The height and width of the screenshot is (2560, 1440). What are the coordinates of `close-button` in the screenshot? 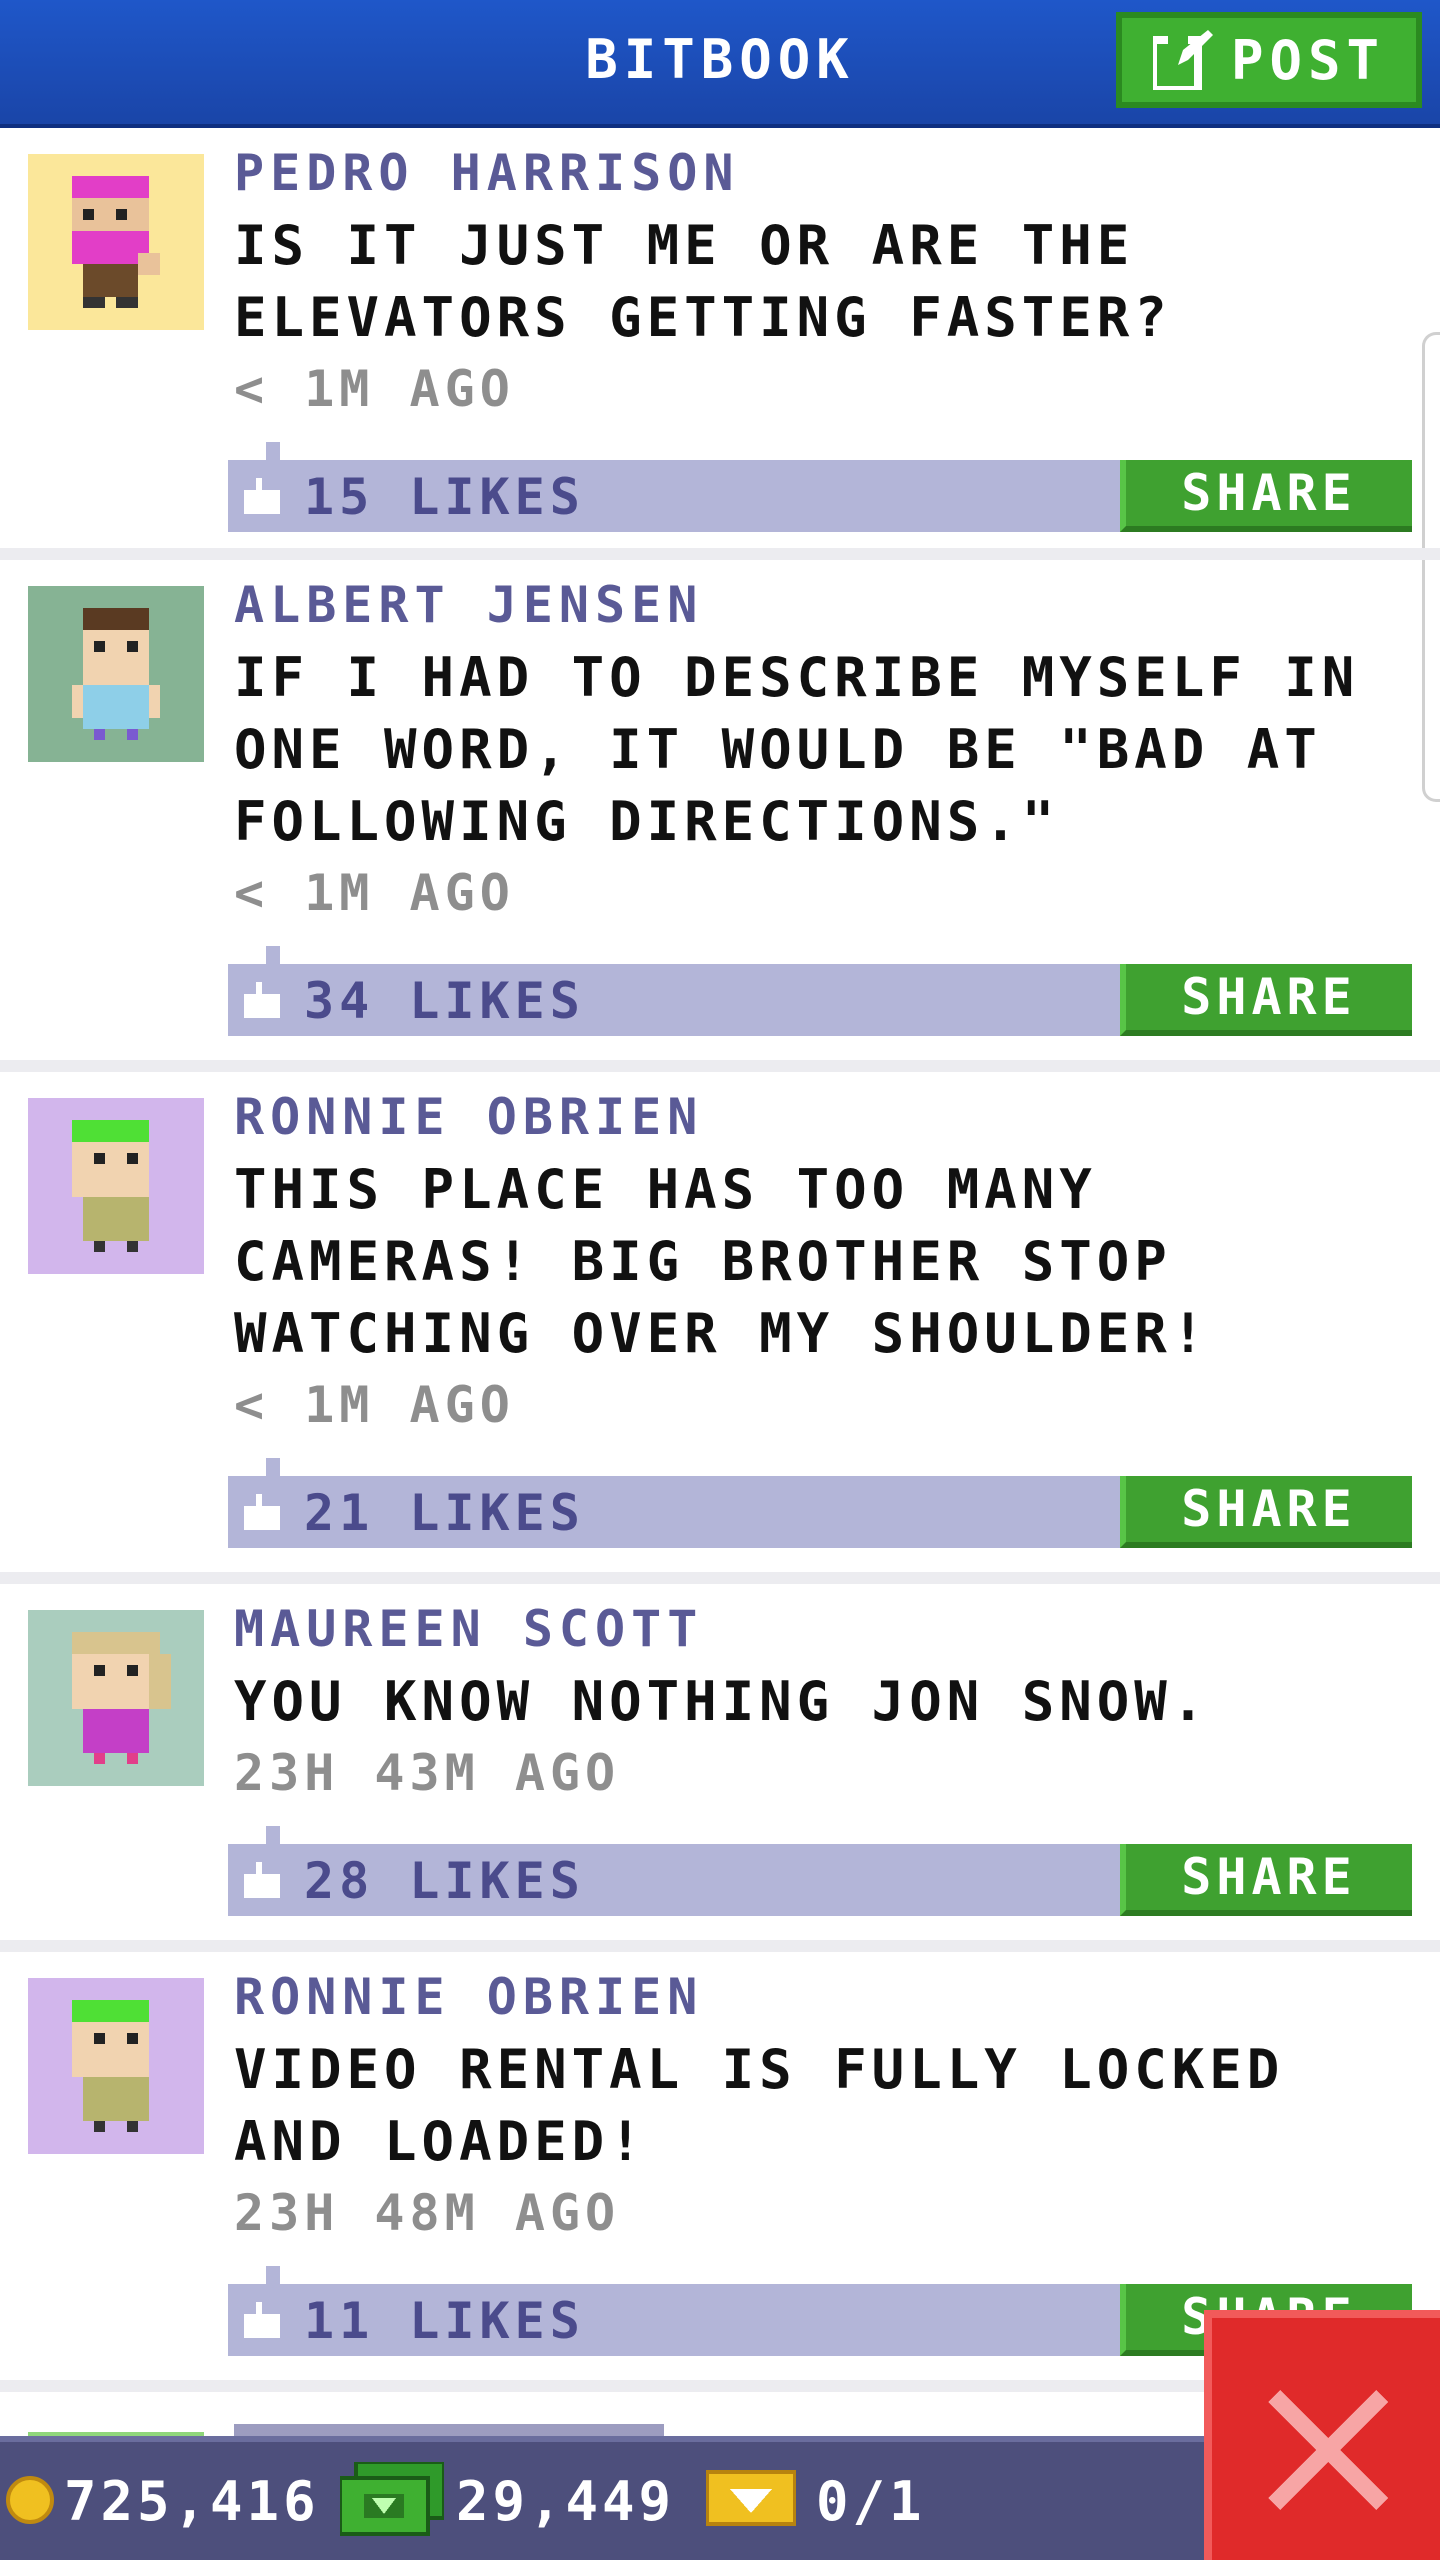 It's located at (1322, 2435).